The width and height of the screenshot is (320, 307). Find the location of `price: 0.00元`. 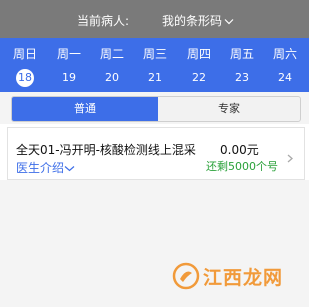

price: 0.00元 is located at coordinates (239, 150).